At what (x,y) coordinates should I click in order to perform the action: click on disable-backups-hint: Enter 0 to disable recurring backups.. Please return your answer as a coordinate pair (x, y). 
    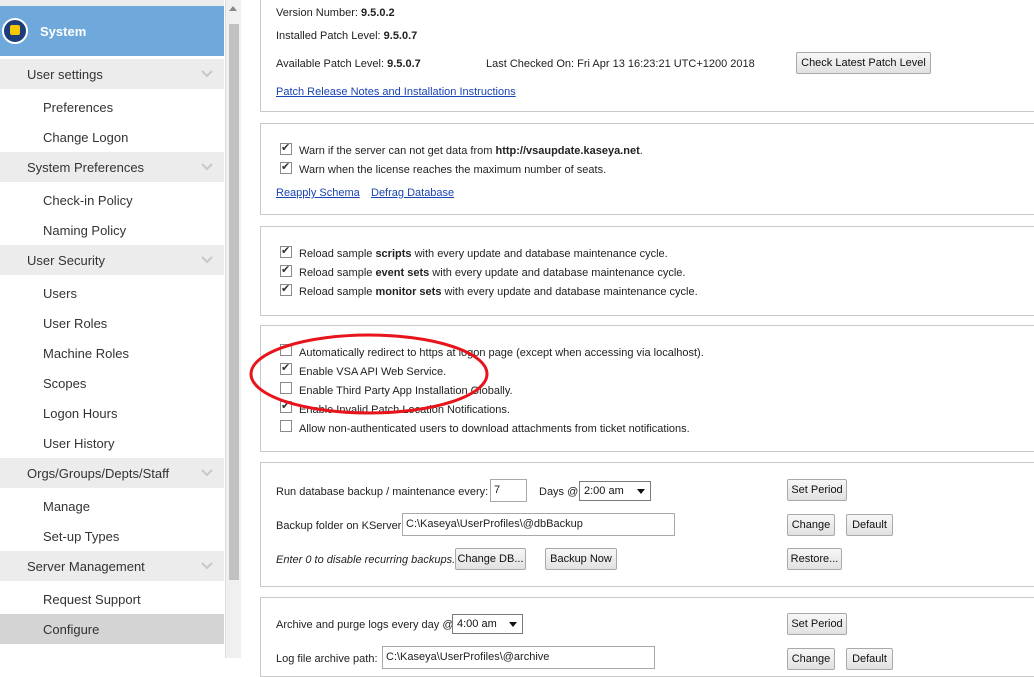
    Looking at the image, I should click on (366, 560).